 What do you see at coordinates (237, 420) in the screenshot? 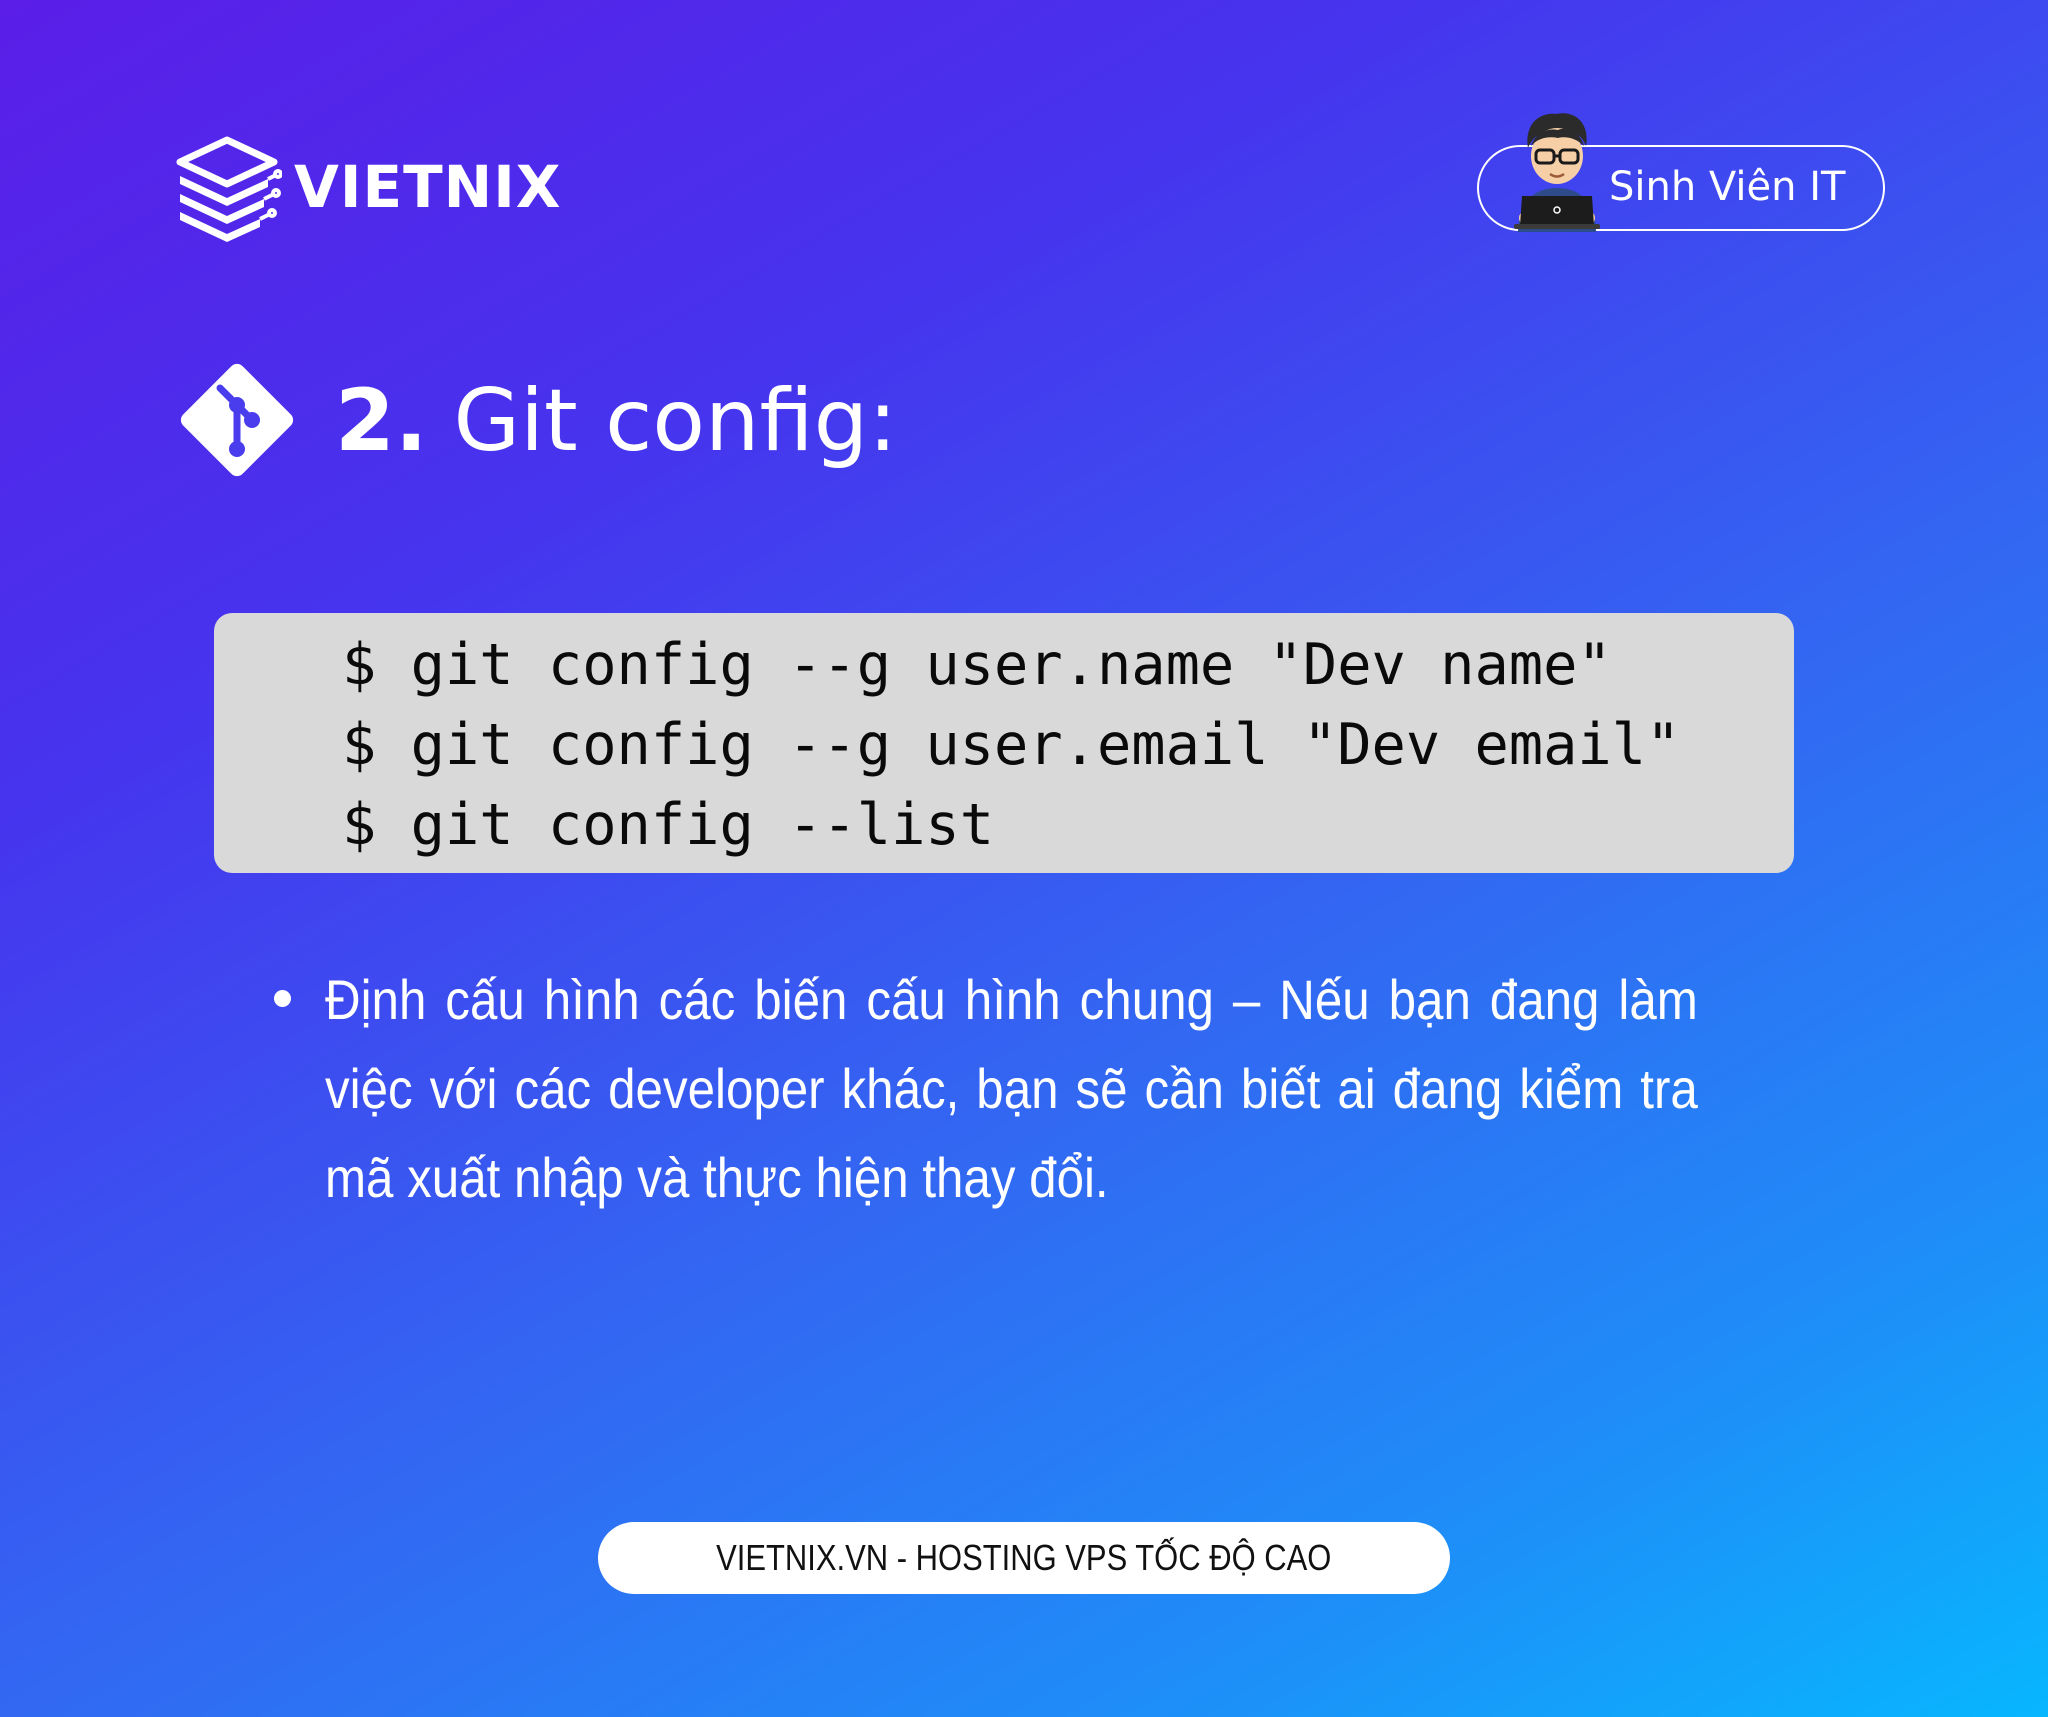
I see `git-icon` at bounding box center [237, 420].